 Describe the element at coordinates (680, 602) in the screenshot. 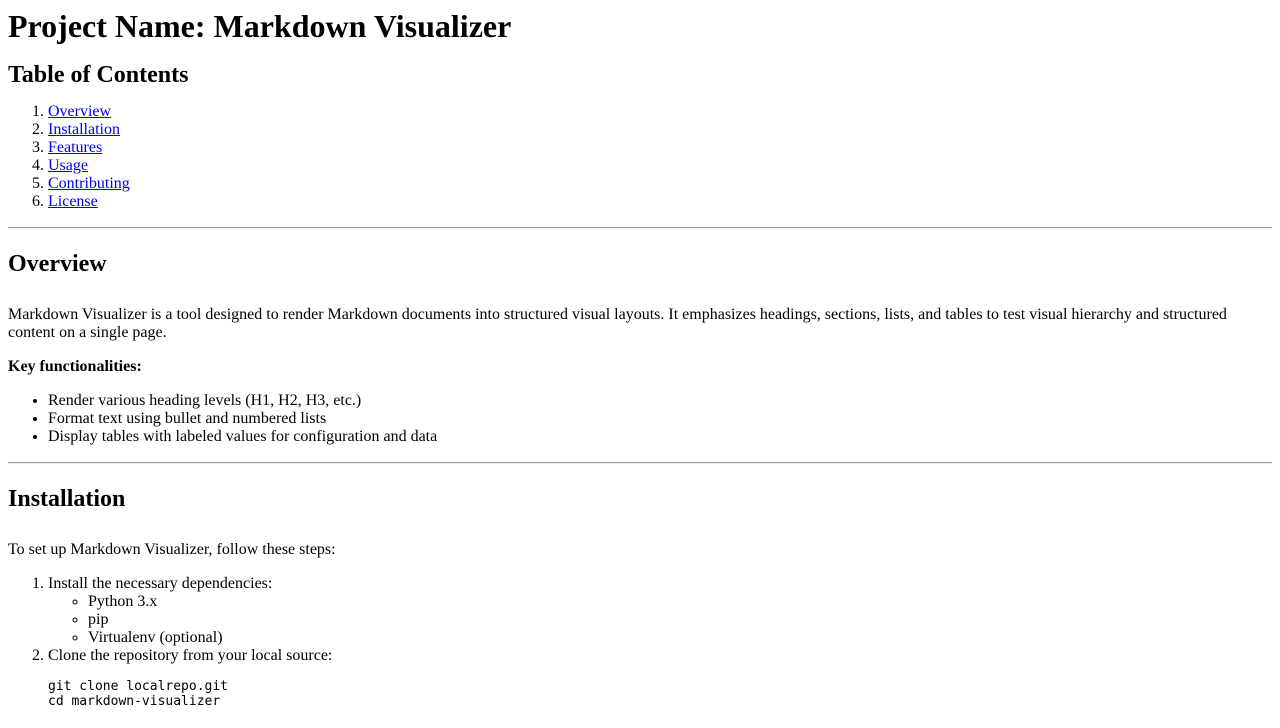

I see `list-item: Python 3.x` at that location.